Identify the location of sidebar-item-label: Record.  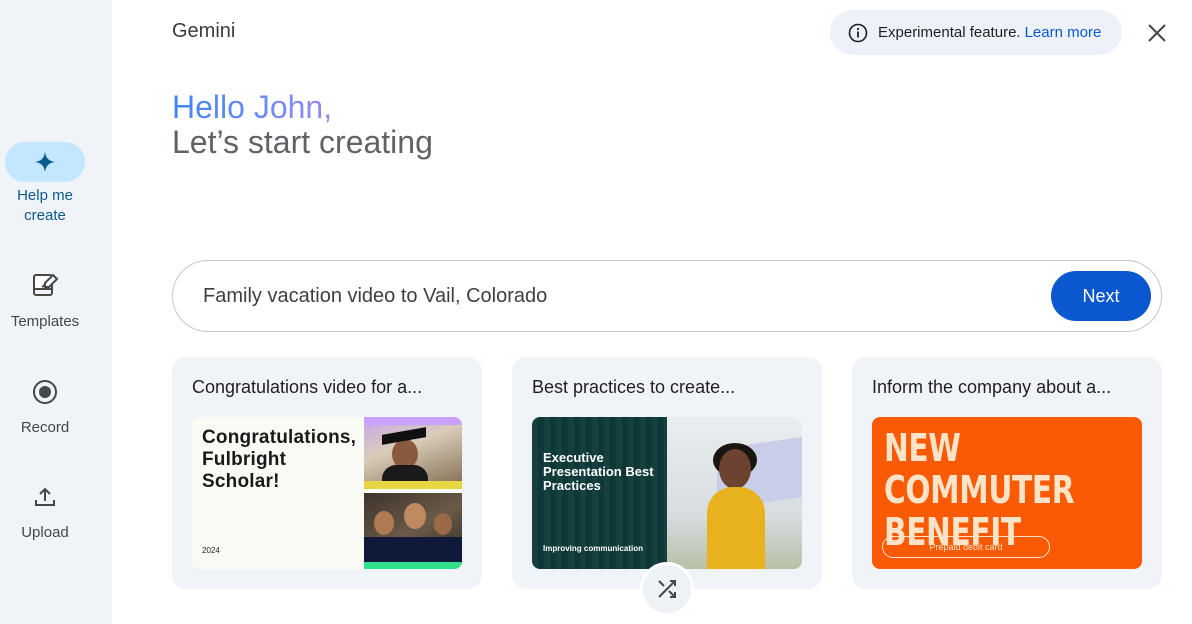
(45, 427).